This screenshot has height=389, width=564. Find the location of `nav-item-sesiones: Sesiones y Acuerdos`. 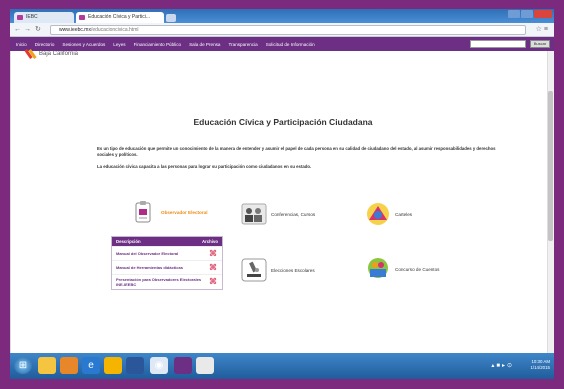

nav-item-sesiones: Sesiones y Acuerdos is located at coordinates (83, 44).